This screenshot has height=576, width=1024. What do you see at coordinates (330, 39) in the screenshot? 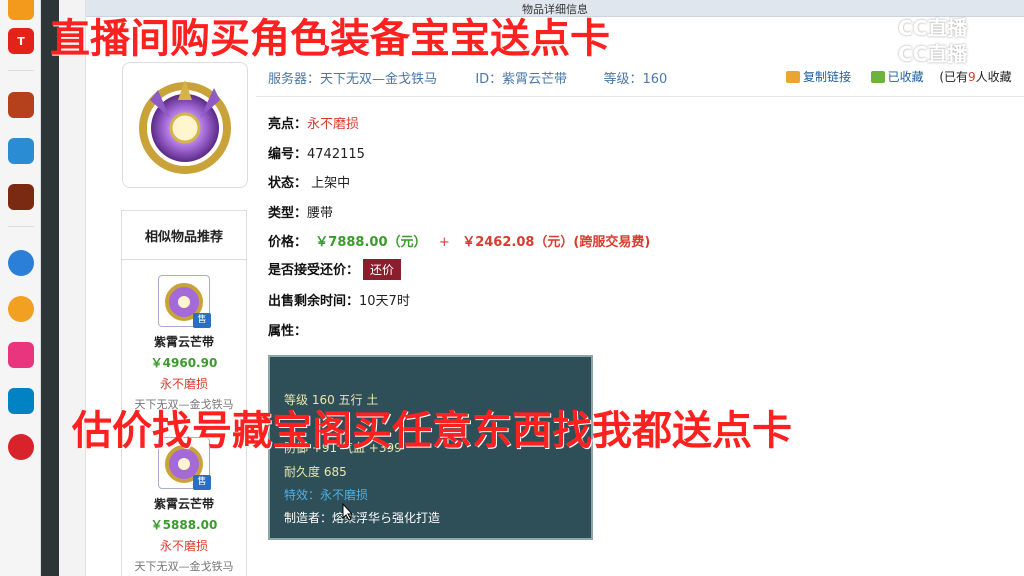
I see `promo-overlay-top: 直播间购买角色装备宝宝送点卡` at bounding box center [330, 39].